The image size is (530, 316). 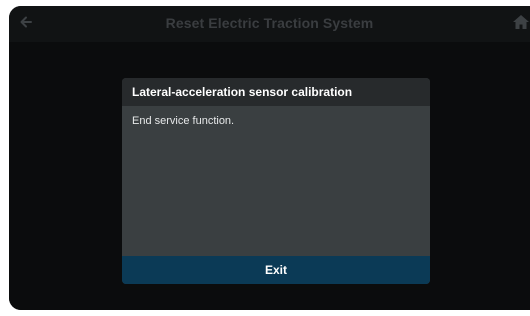 I want to click on exit-button: Exit, so click(x=276, y=270).